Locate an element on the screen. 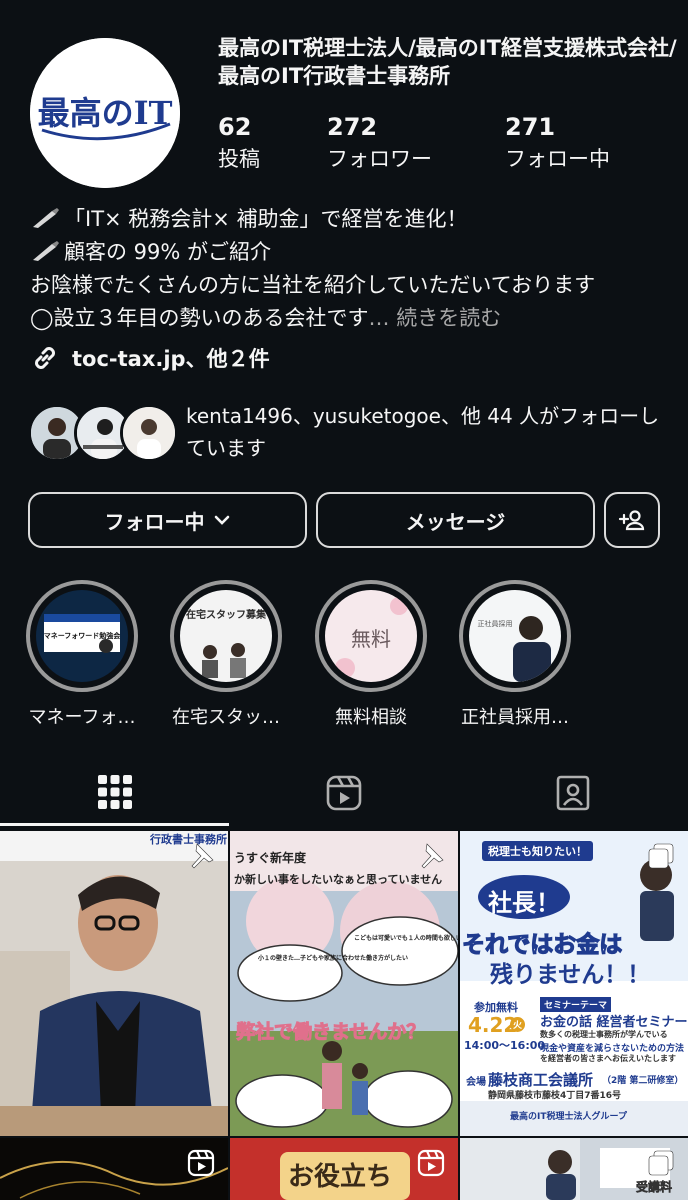 The width and height of the screenshot is (688, 1200). post-image is located at coordinates (114, 983).